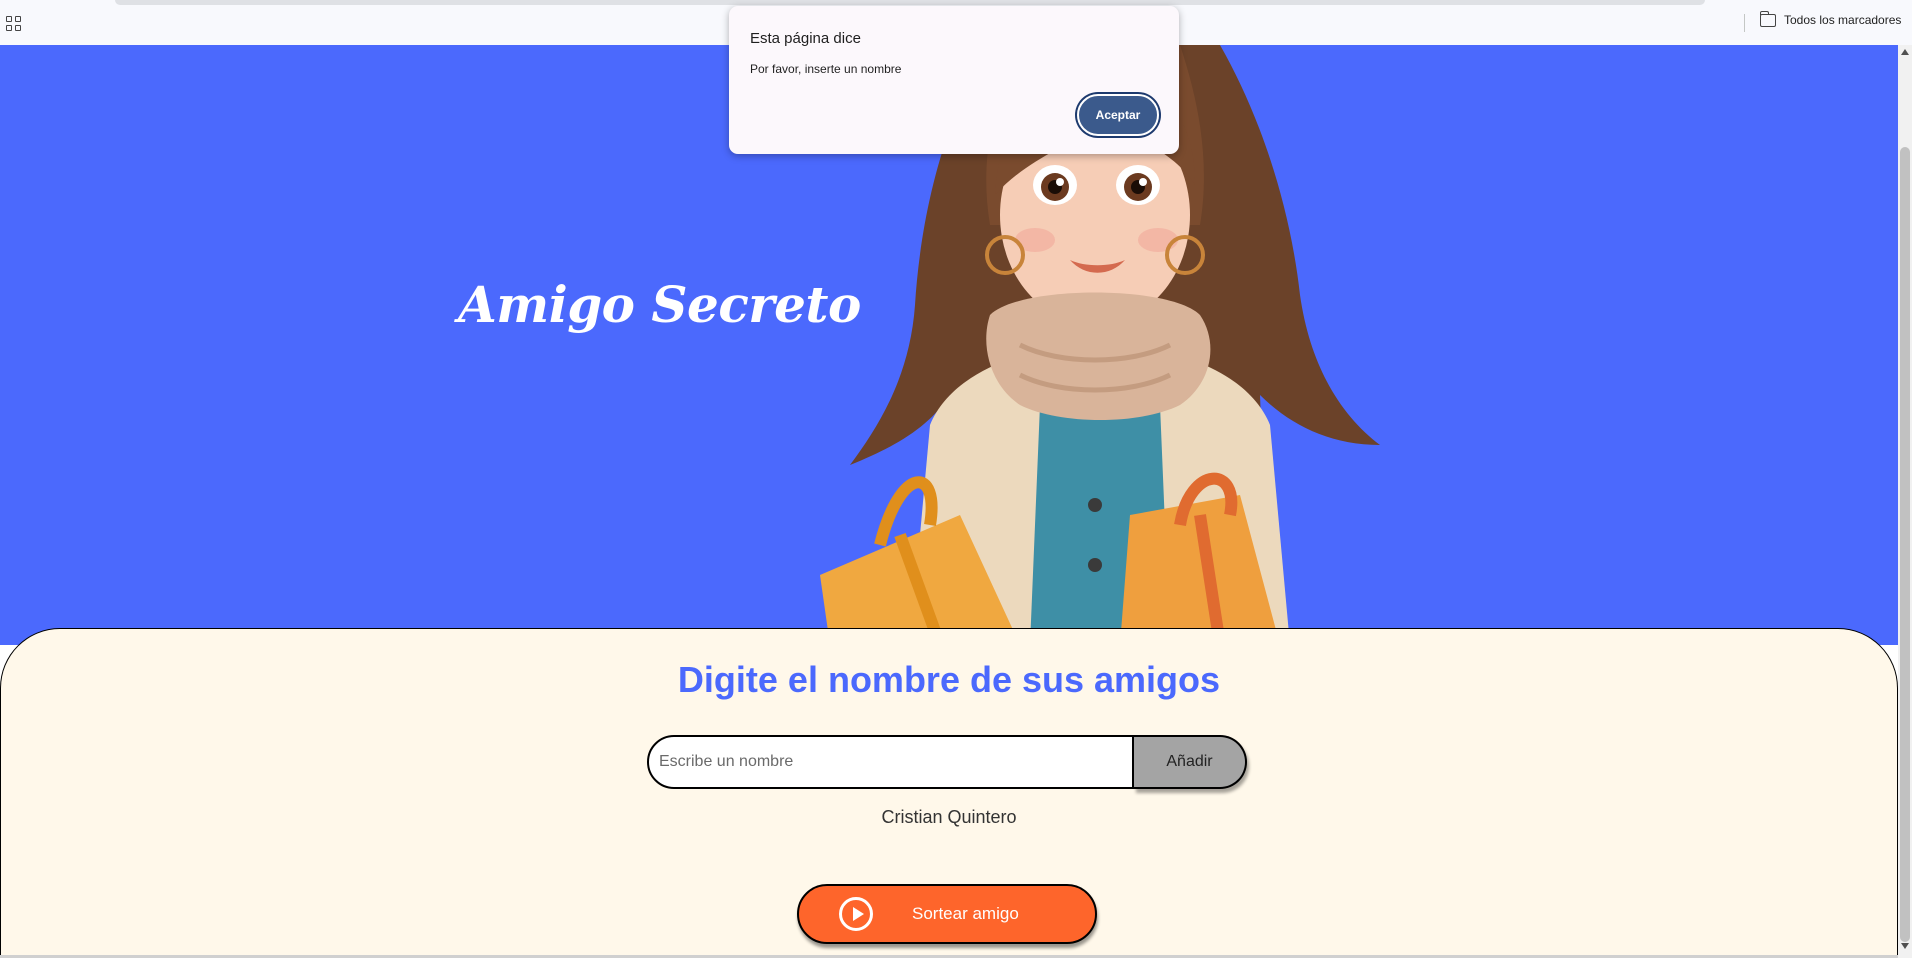  Describe the element at coordinates (1905, 946) in the screenshot. I see `scroll-down-arrow-icon` at that location.